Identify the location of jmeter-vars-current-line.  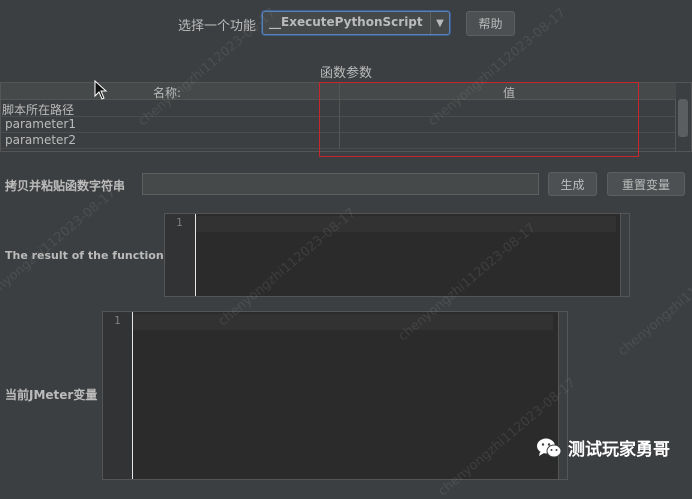
(343, 322).